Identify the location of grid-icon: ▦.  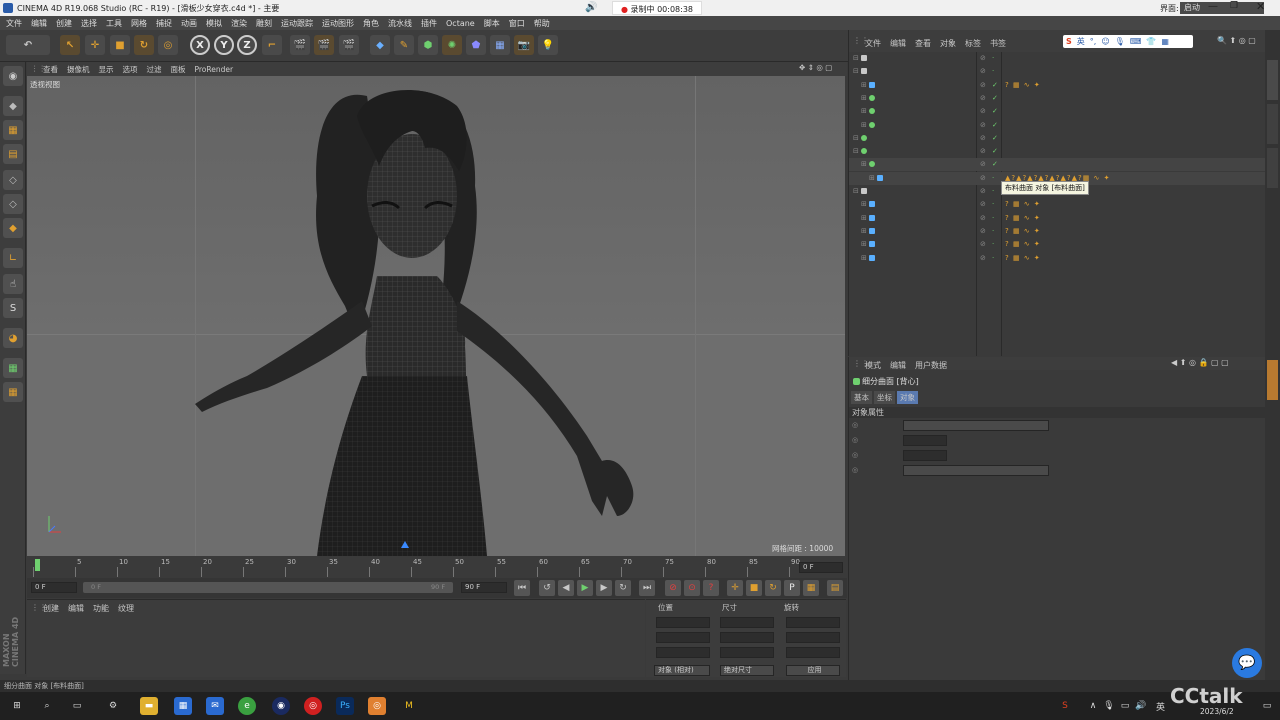
(13, 392).